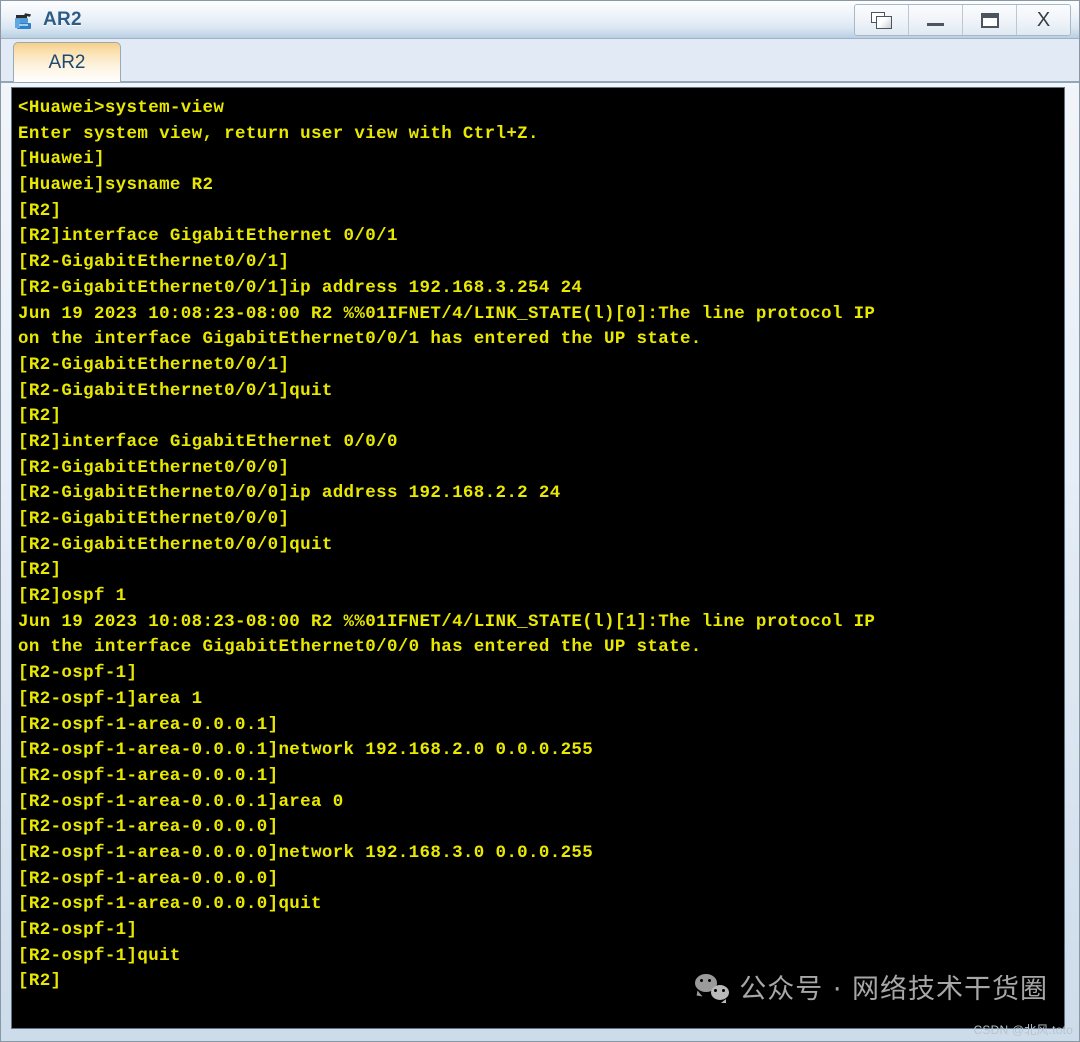  I want to click on terminal-line: <Huawei>system-view, so click(121, 108).